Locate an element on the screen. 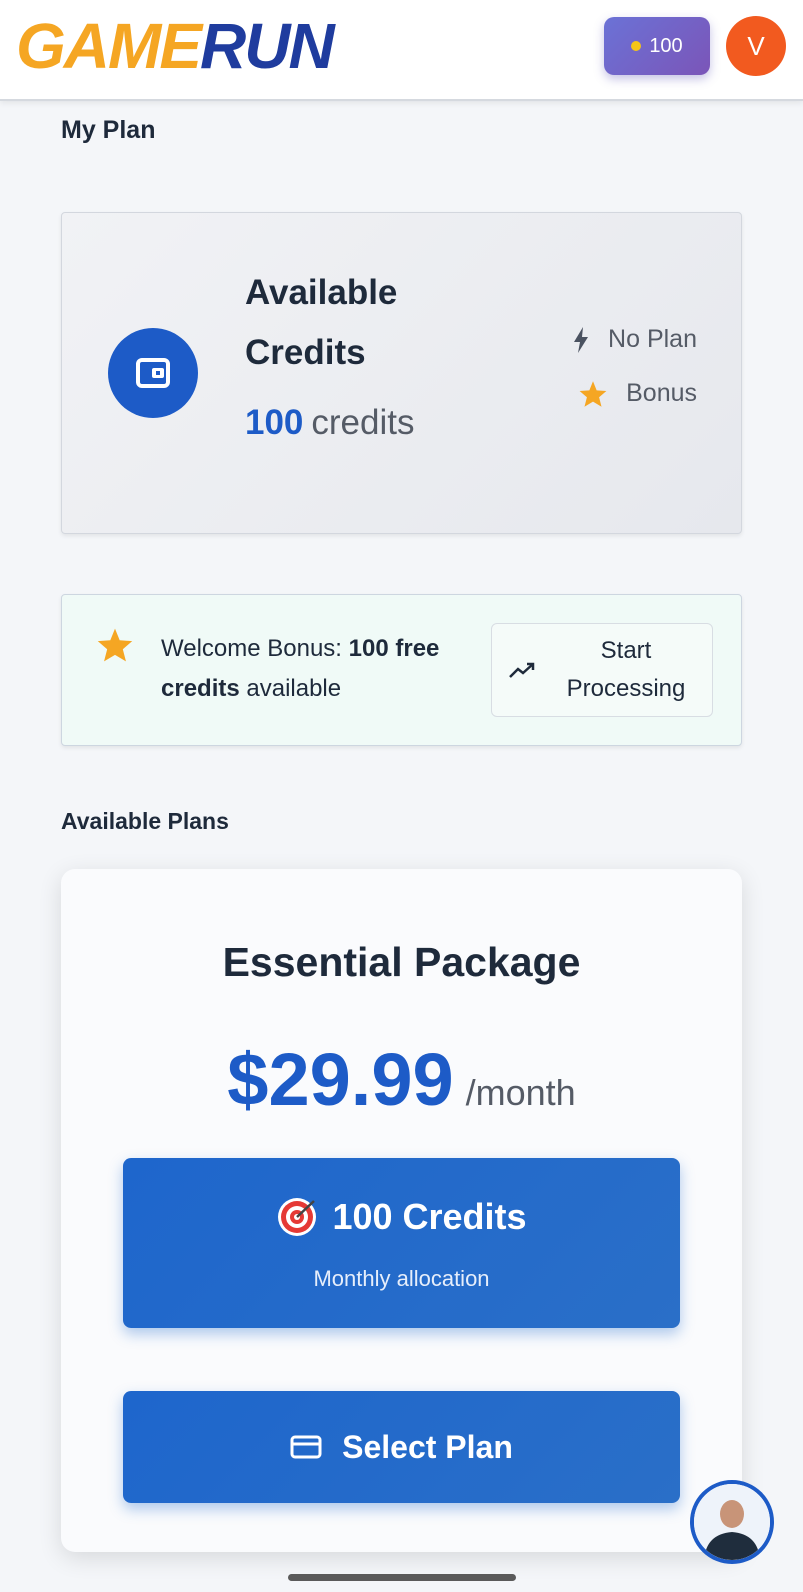 This screenshot has width=803, height=1592. start-processing-button: Start Processing is located at coordinates (602, 670).